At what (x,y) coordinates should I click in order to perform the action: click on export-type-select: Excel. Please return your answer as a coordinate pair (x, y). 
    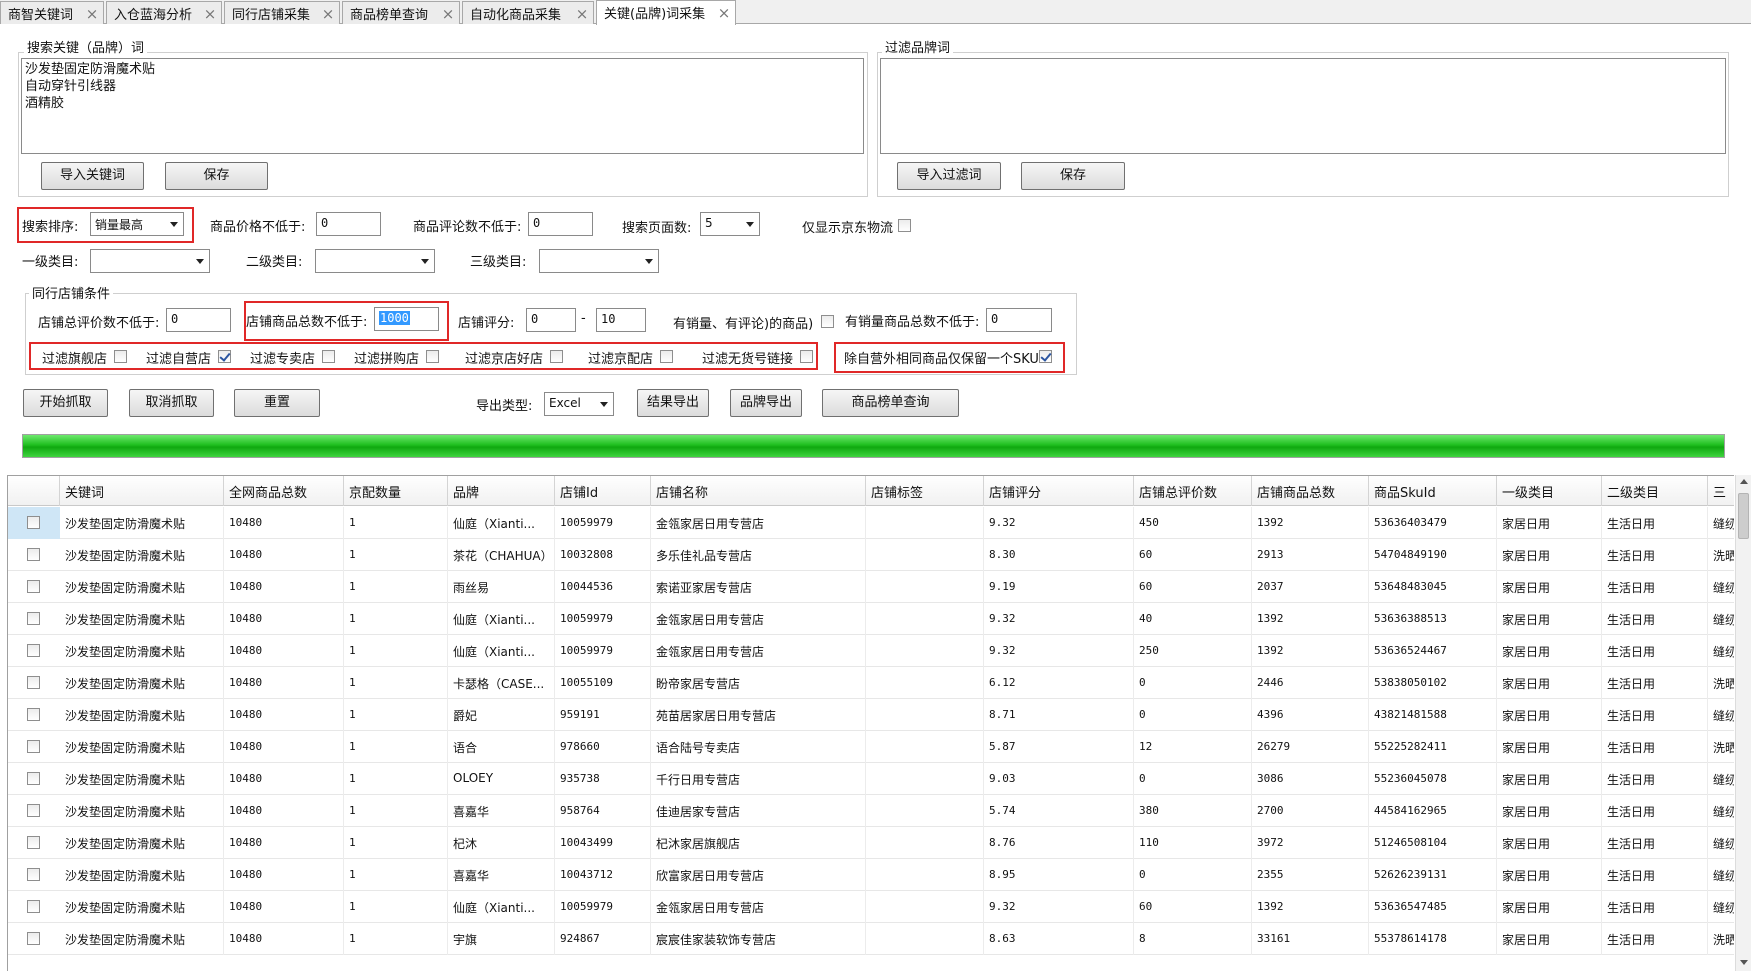
    Looking at the image, I should click on (579, 404).